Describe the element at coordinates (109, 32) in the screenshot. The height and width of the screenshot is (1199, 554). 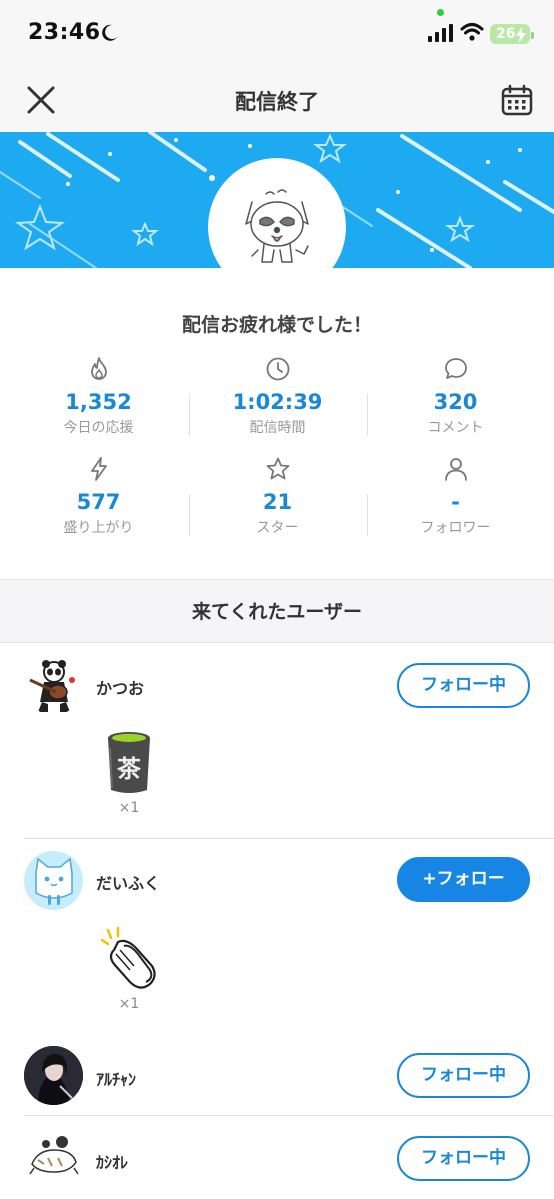
I see `moon-icon` at that location.